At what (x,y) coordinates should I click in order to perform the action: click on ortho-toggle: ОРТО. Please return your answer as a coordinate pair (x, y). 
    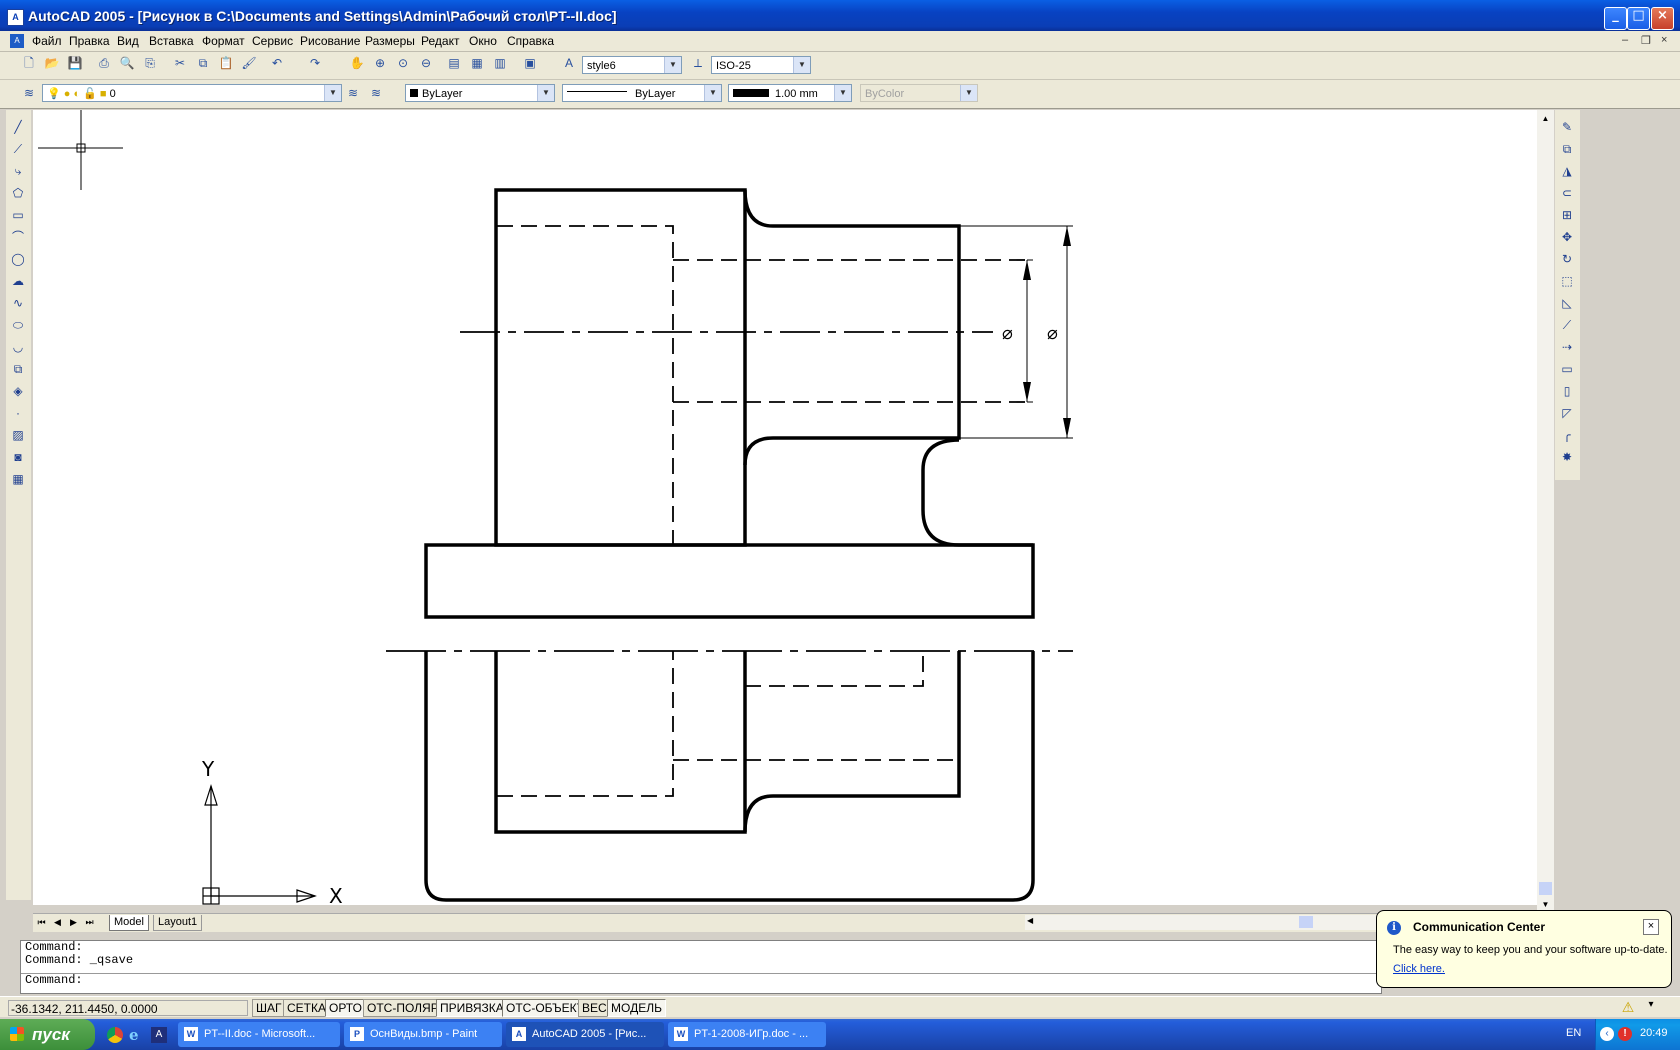
    Looking at the image, I should click on (345, 1008).